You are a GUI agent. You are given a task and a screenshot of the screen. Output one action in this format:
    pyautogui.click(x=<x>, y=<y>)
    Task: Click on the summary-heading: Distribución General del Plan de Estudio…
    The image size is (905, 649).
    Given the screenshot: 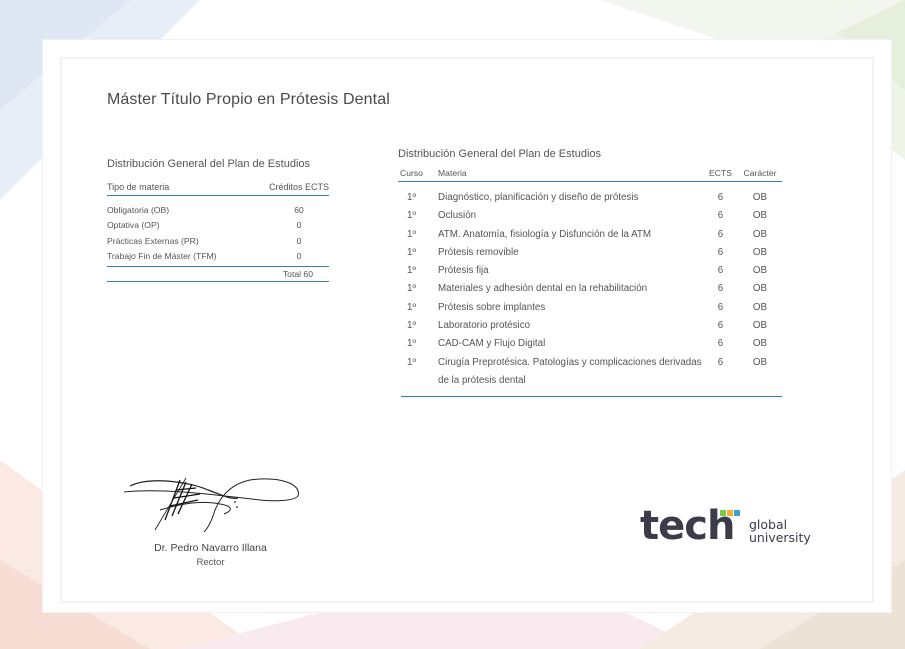 What is the action you would take?
    pyautogui.click(x=209, y=164)
    